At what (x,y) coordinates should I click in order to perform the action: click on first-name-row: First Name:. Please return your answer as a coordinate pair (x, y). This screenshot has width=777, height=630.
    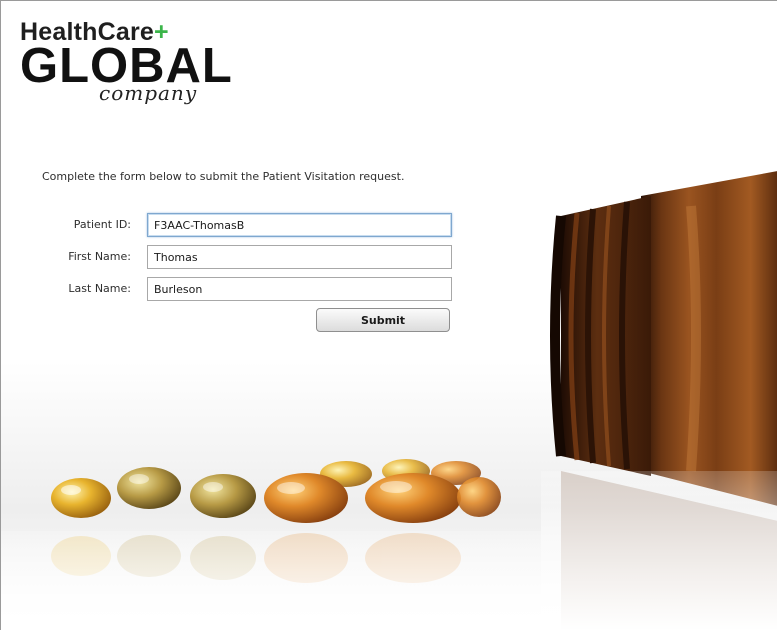
    Looking at the image, I should click on (231, 257).